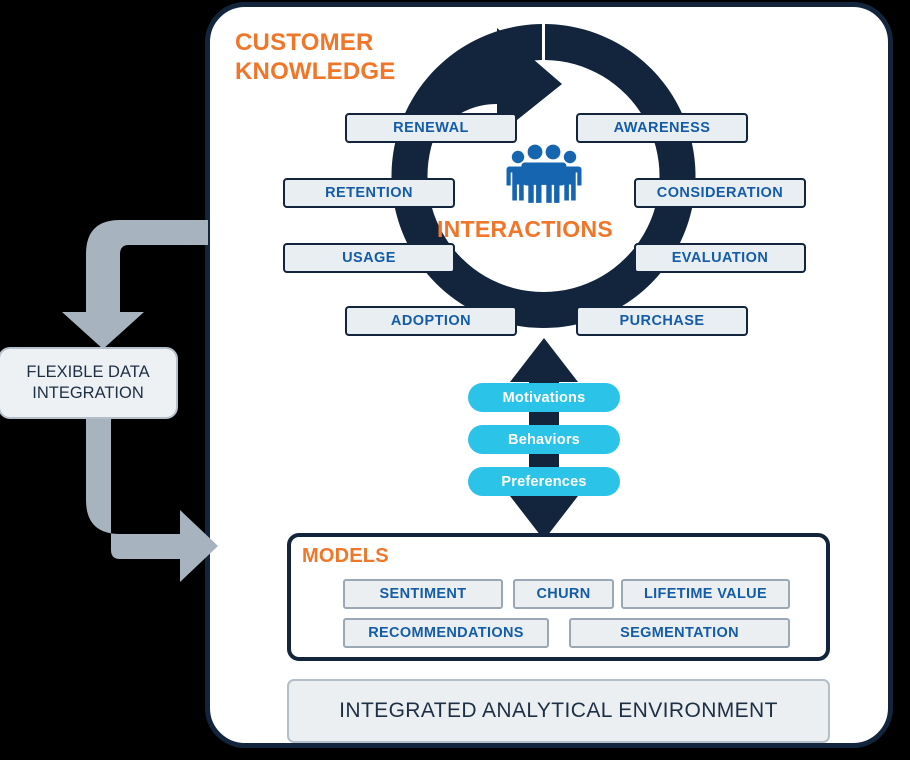  What do you see at coordinates (525, 229) in the screenshot?
I see `interactions-label: INTERACTIONS` at bounding box center [525, 229].